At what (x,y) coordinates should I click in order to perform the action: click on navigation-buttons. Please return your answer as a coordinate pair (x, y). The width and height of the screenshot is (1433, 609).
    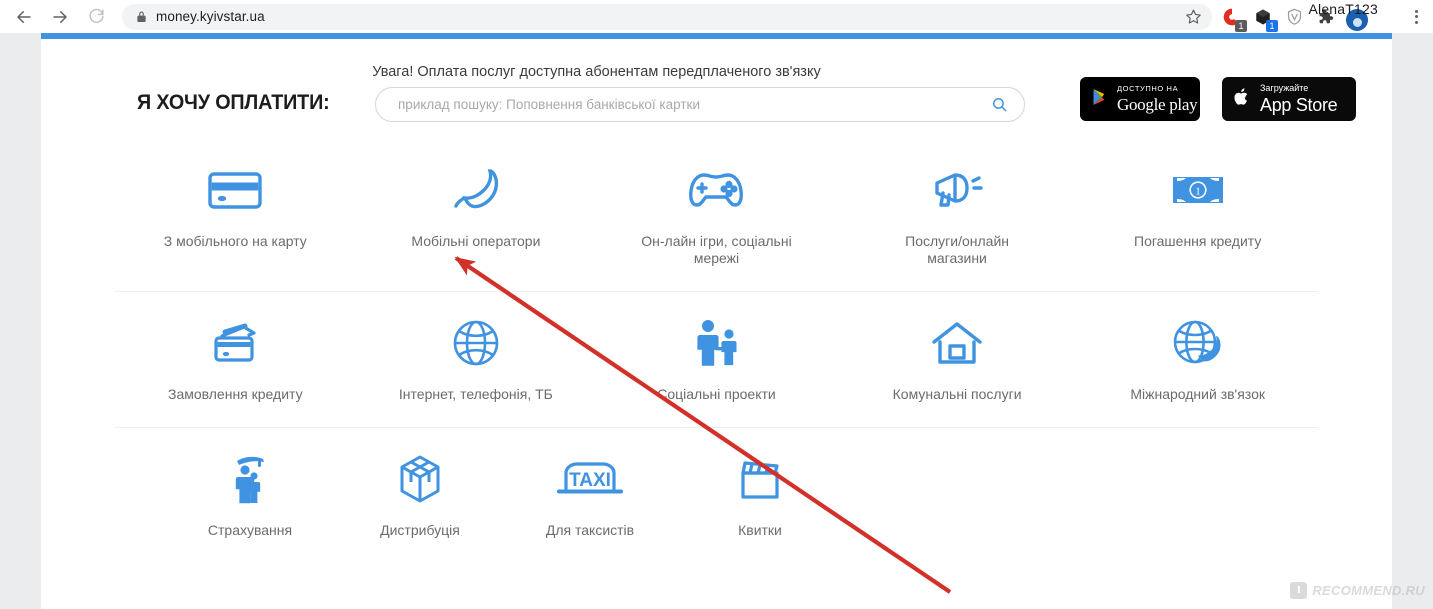
    Looking at the image, I should click on (56, 17).